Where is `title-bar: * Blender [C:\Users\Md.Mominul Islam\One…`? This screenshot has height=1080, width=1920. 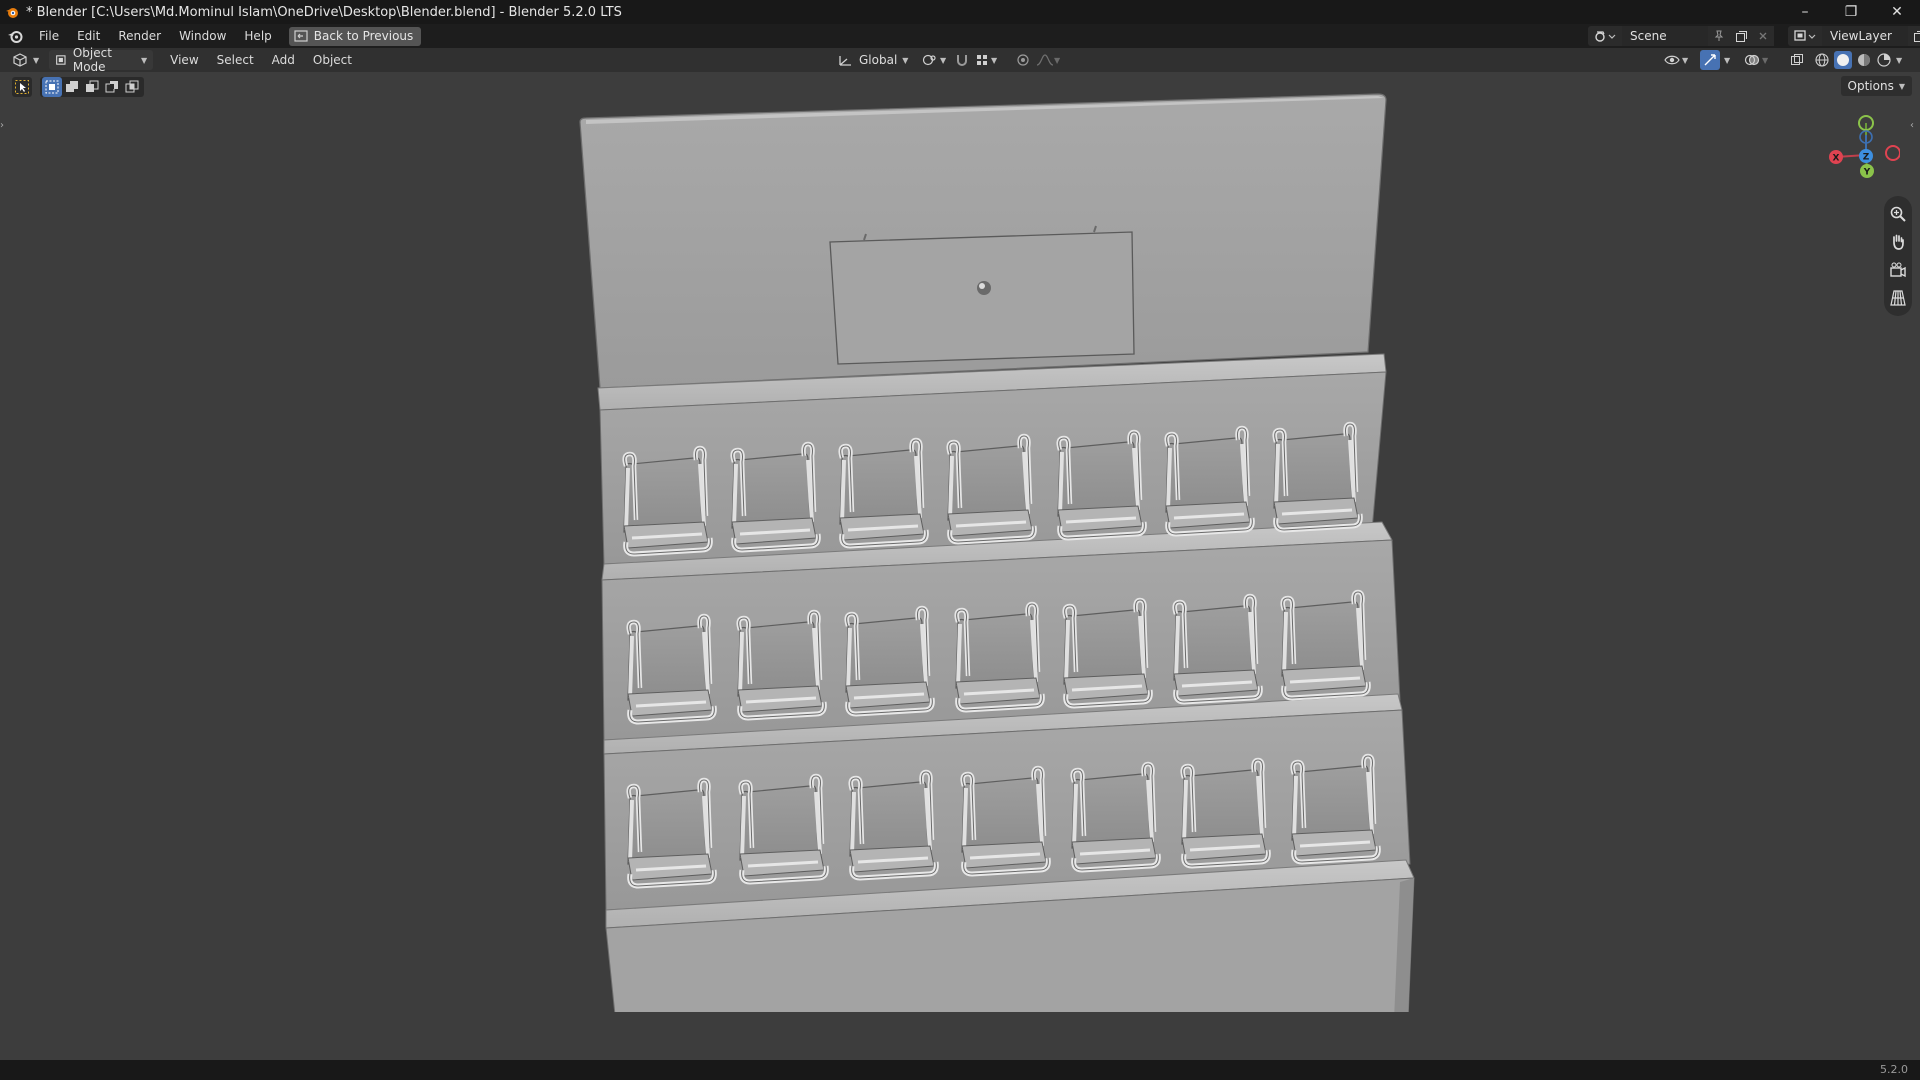 title-bar: * Blender [C:\Users\Md.Mominul Islam\One… is located at coordinates (960, 12).